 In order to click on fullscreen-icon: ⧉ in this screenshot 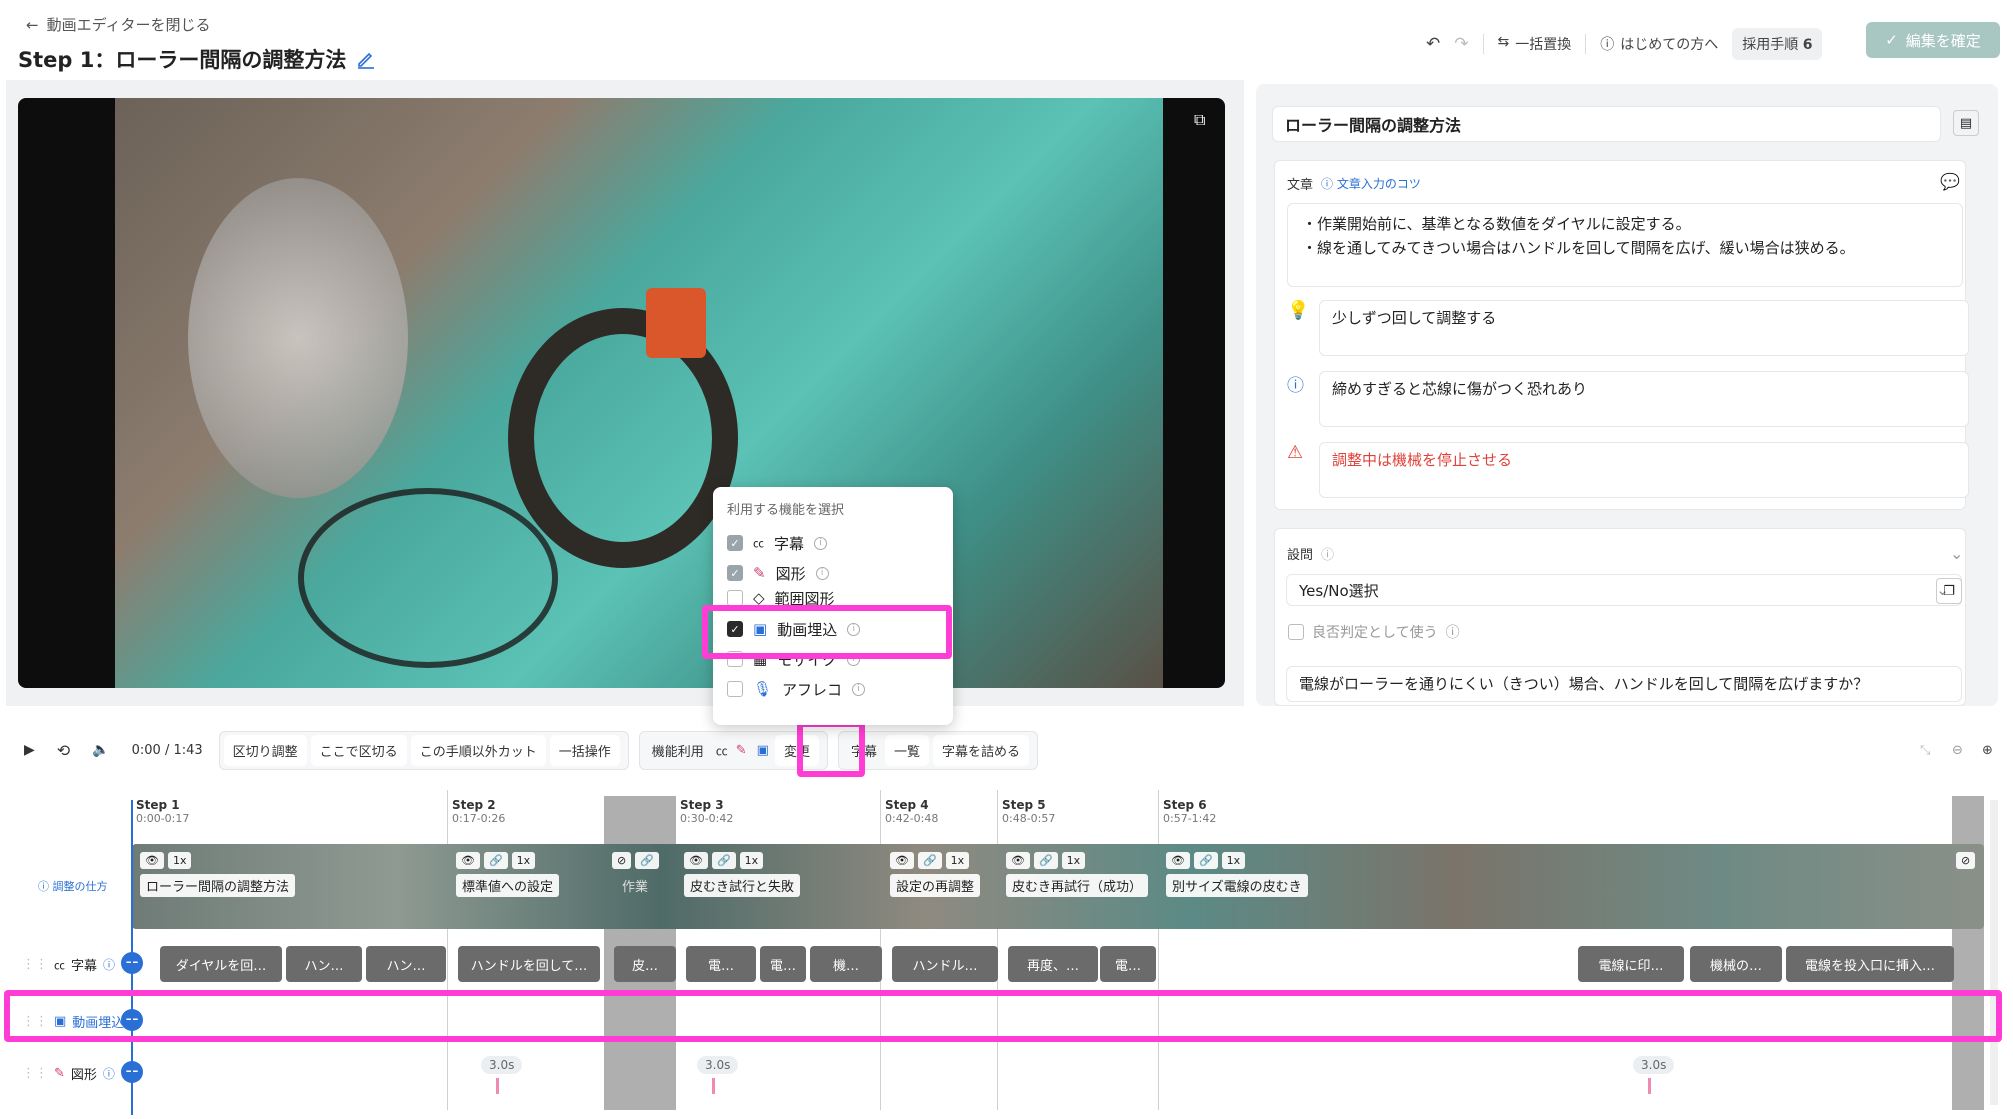, I will do `click(1199, 120)`.